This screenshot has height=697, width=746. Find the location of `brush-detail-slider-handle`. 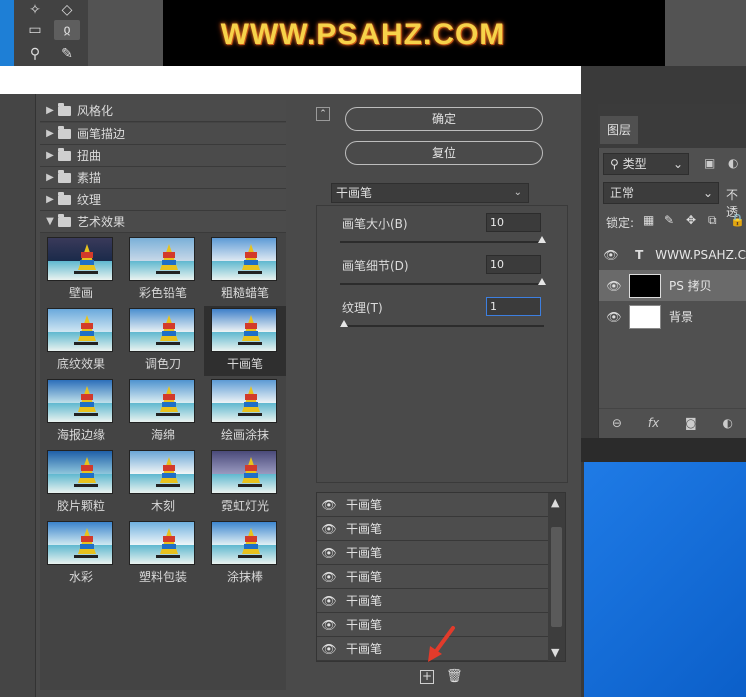

brush-detail-slider-handle is located at coordinates (542, 281).